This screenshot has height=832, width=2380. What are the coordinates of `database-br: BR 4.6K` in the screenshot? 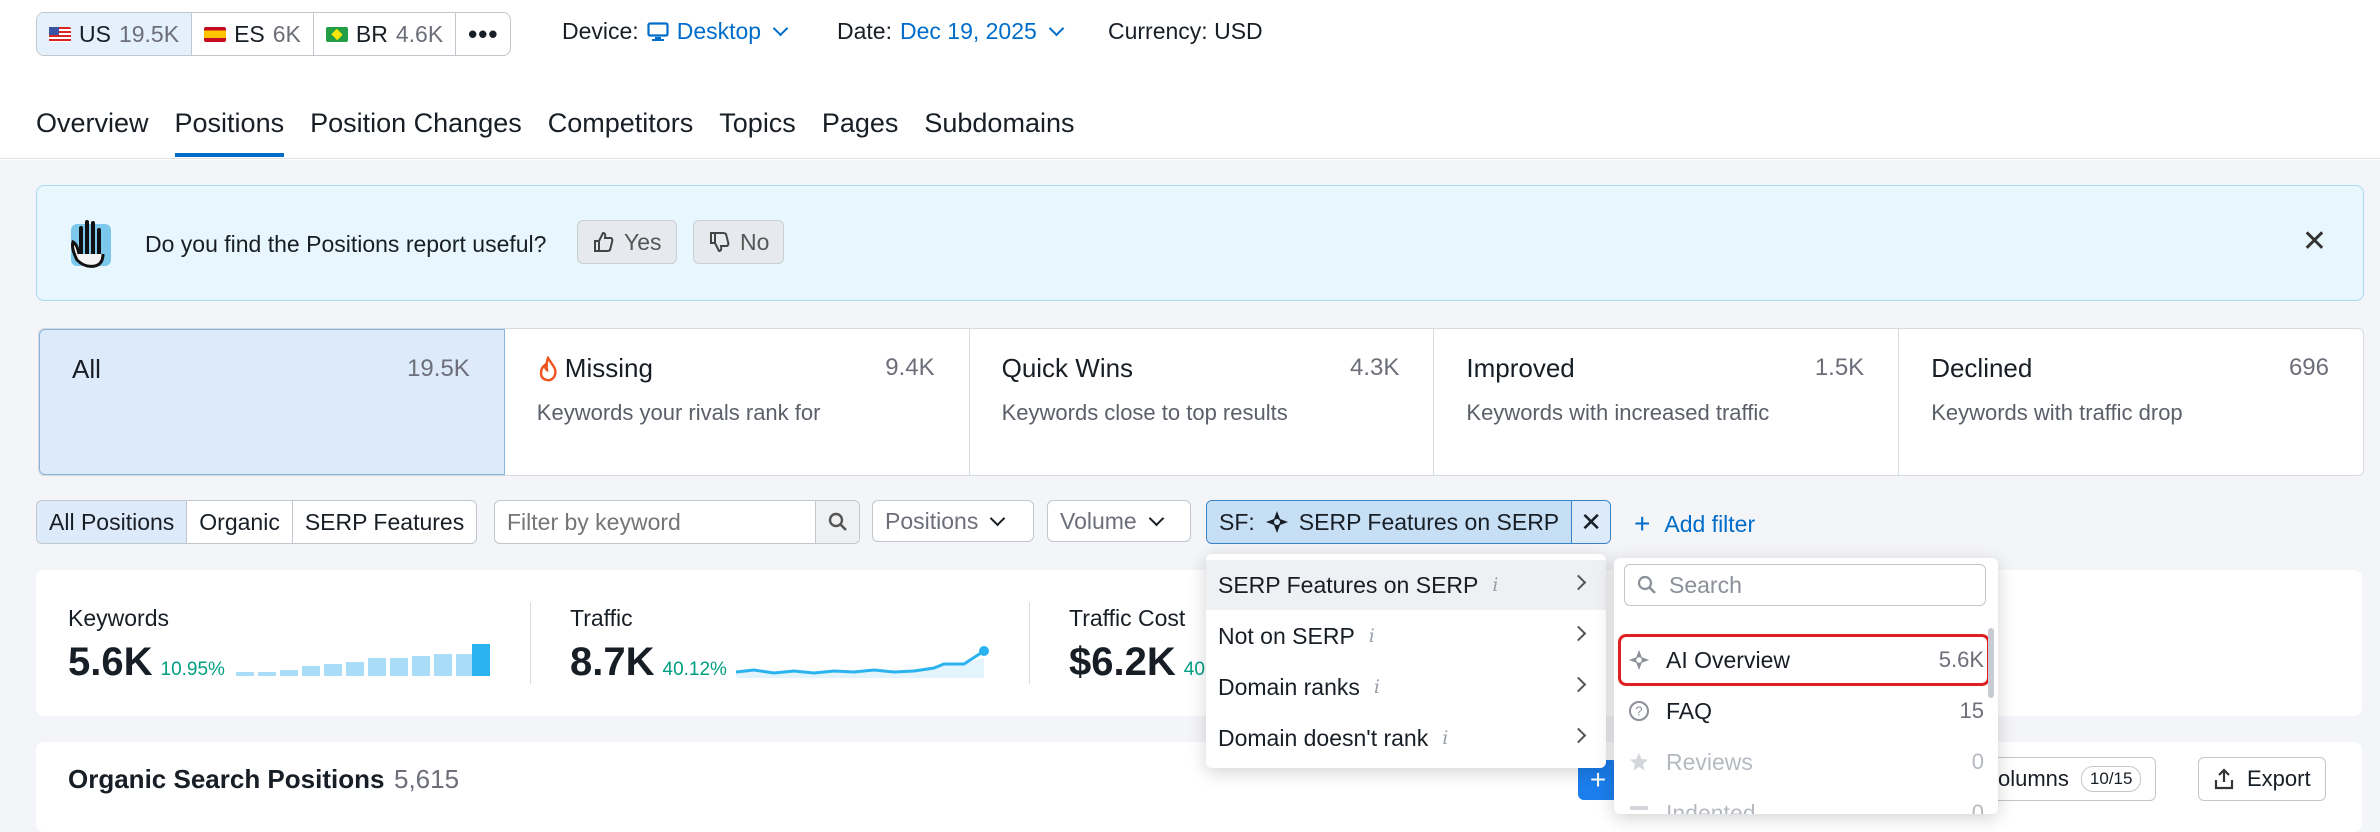 It's located at (385, 34).